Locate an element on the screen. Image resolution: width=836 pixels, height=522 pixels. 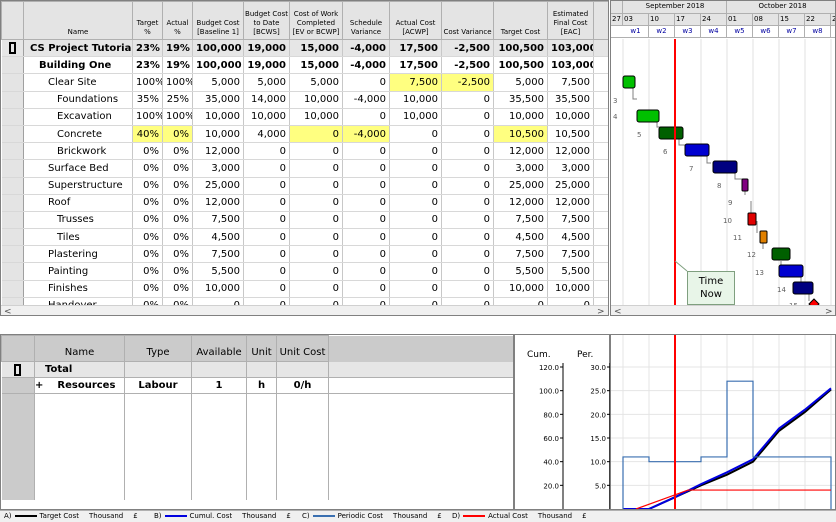
res-row: + Resources Labour 1 h 0/h is located at coordinates (257, 385).